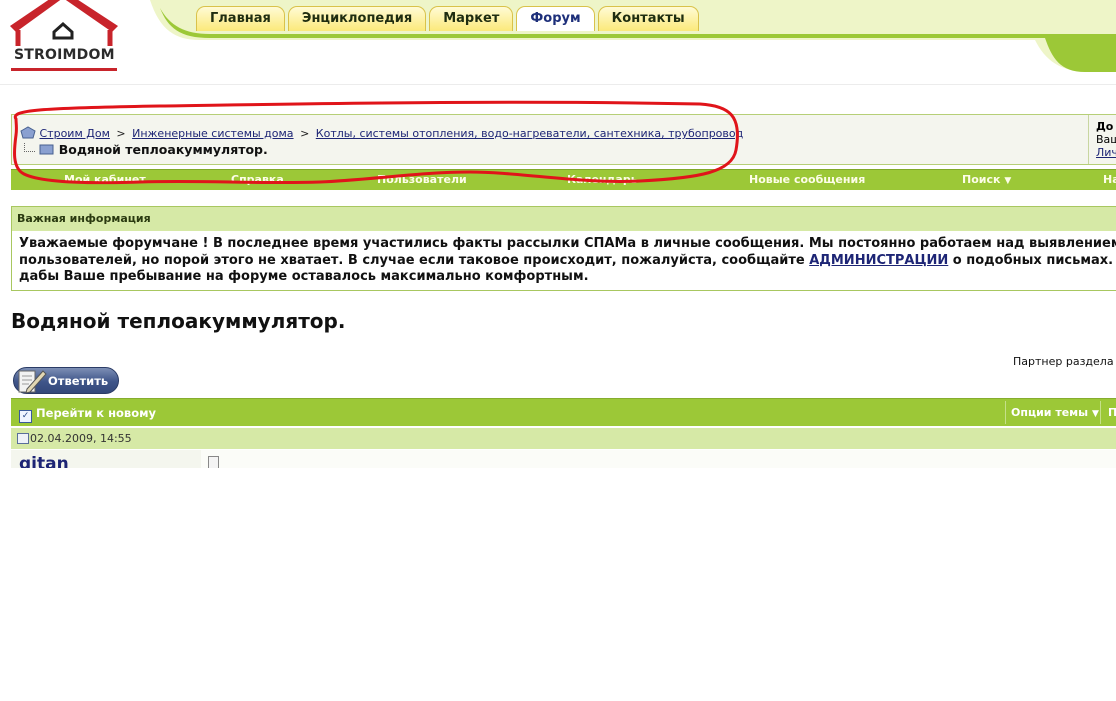 The image size is (1116, 701). What do you see at coordinates (602, 179) in the screenshot?
I see `nav-calendar: Календарь` at bounding box center [602, 179].